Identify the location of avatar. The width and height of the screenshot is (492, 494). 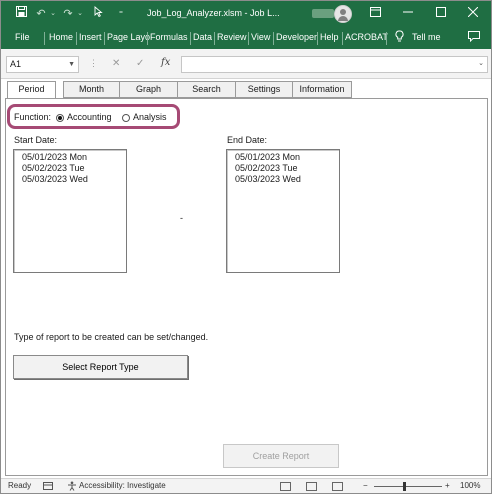
(343, 14).